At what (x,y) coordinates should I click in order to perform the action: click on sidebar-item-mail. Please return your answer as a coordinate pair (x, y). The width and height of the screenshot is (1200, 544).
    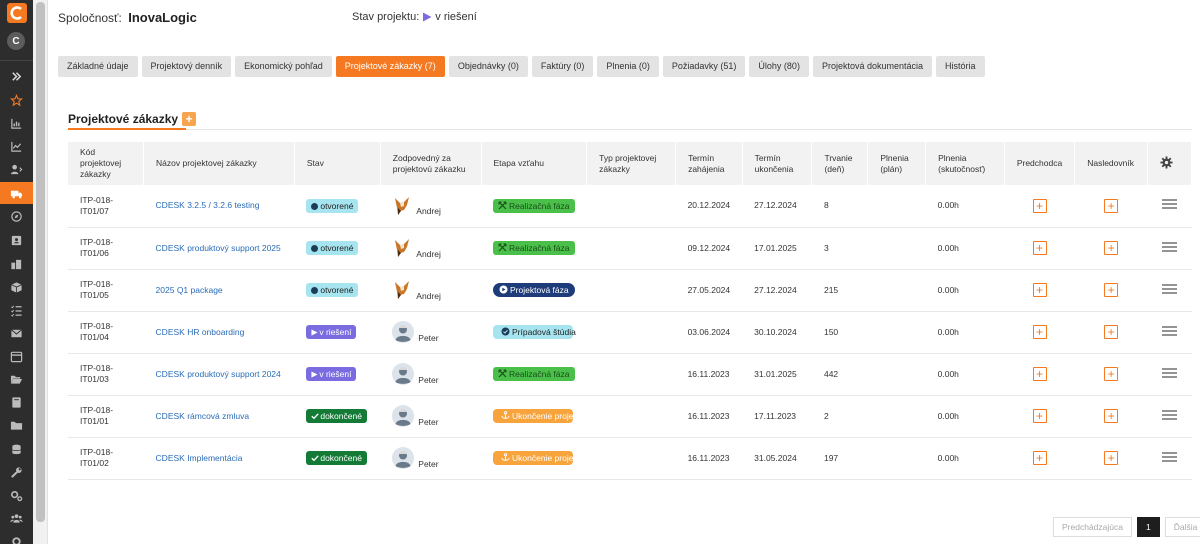
    Looking at the image, I should click on (16, 333).